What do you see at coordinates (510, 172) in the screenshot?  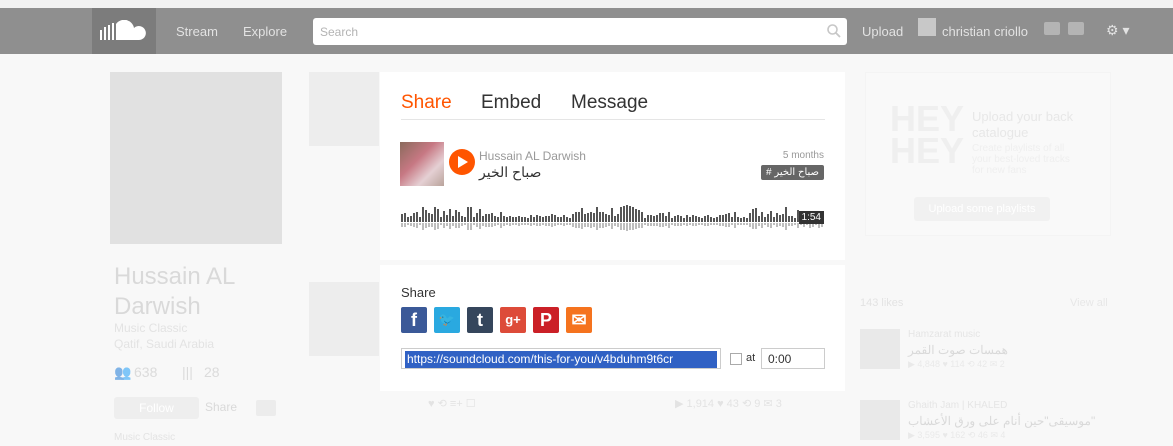 I see `track-title: صباح الخير` at bounding box center [510, 172].